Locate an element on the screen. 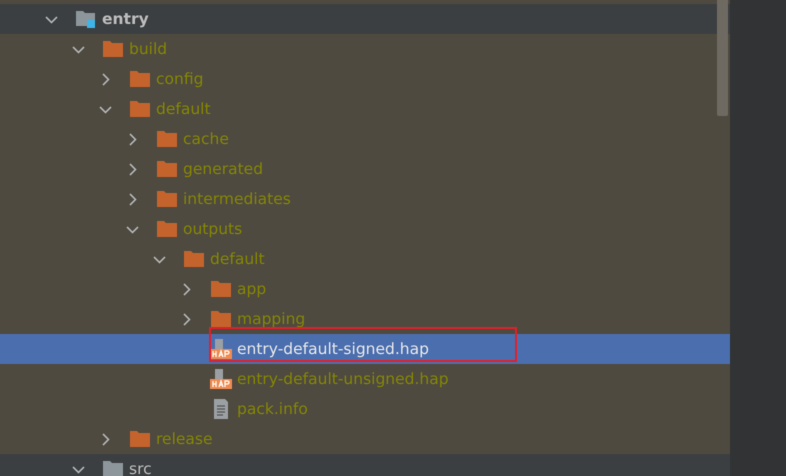 The width and height of the screenshot is (786, 476). file-name: pack.info is located at coordinates (272, 409).